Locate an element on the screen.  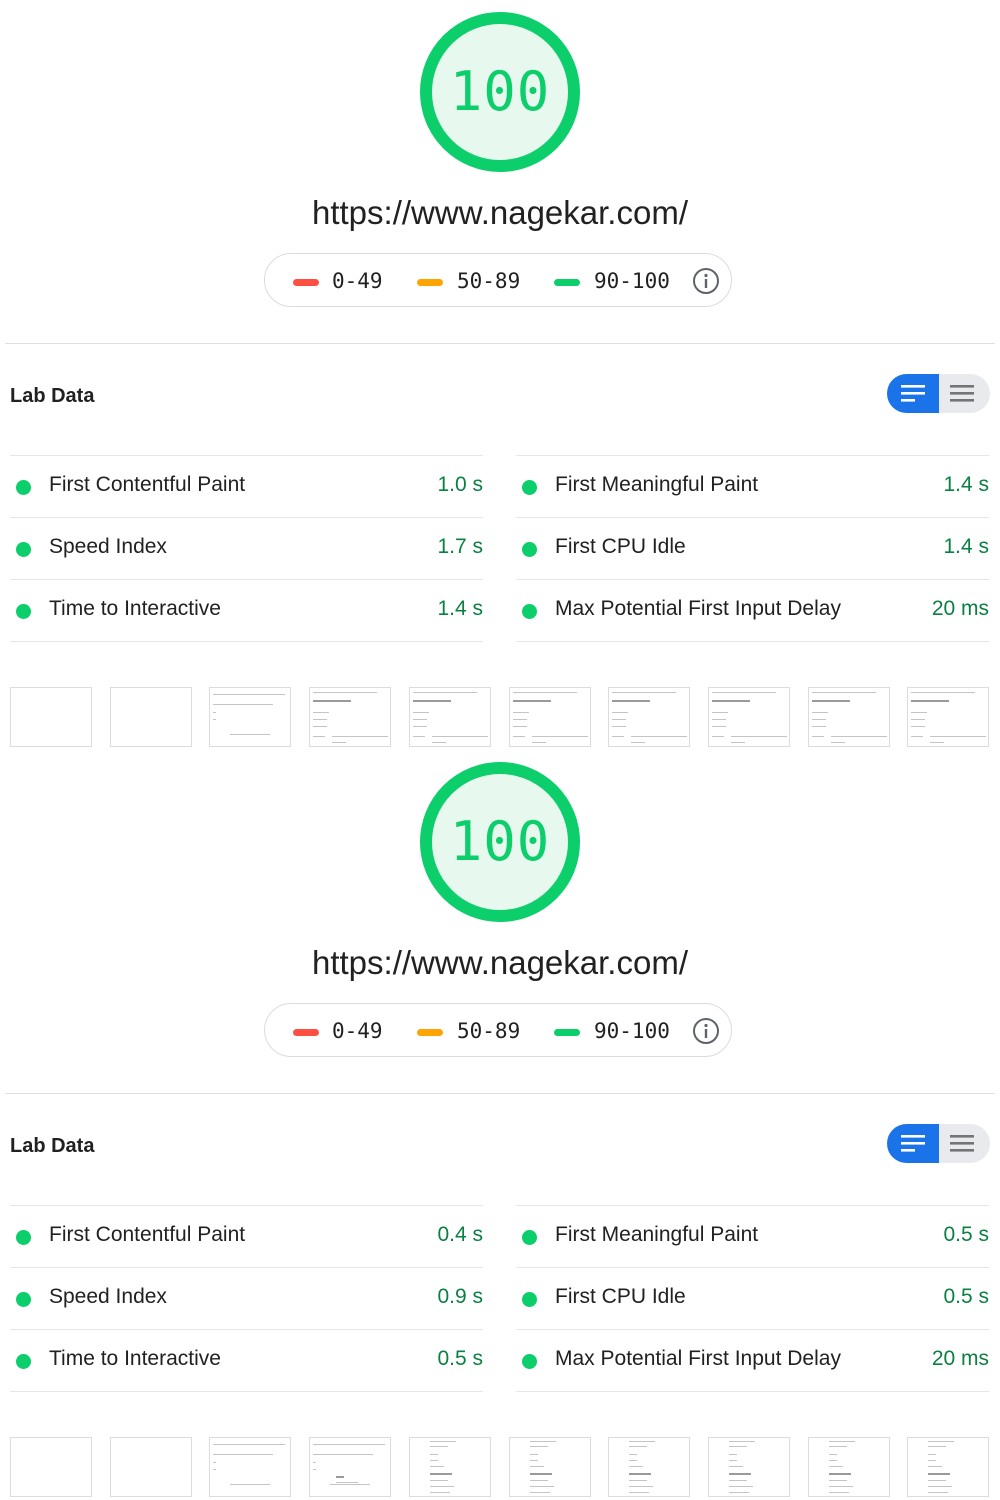
fail-range-swatch is located at coordinates (306, 282).